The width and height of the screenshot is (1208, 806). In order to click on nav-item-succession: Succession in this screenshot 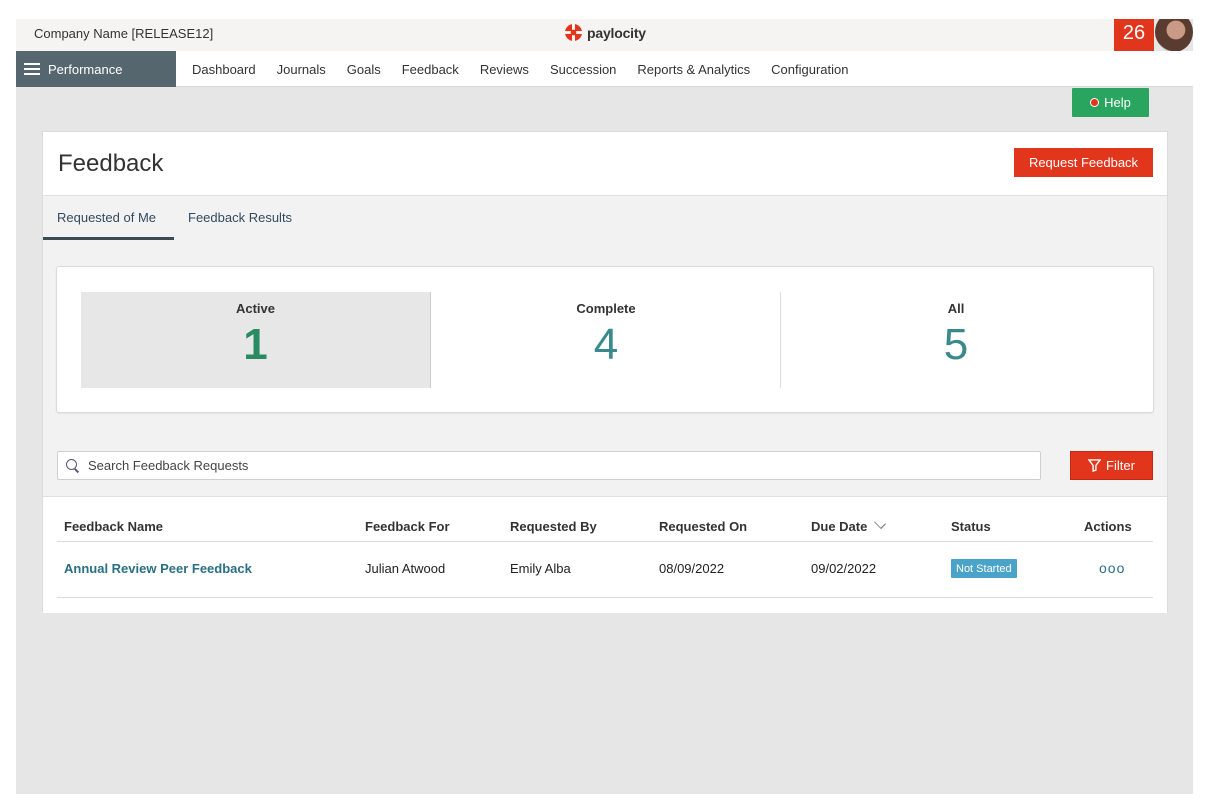, I will do `click(583, 69)`.